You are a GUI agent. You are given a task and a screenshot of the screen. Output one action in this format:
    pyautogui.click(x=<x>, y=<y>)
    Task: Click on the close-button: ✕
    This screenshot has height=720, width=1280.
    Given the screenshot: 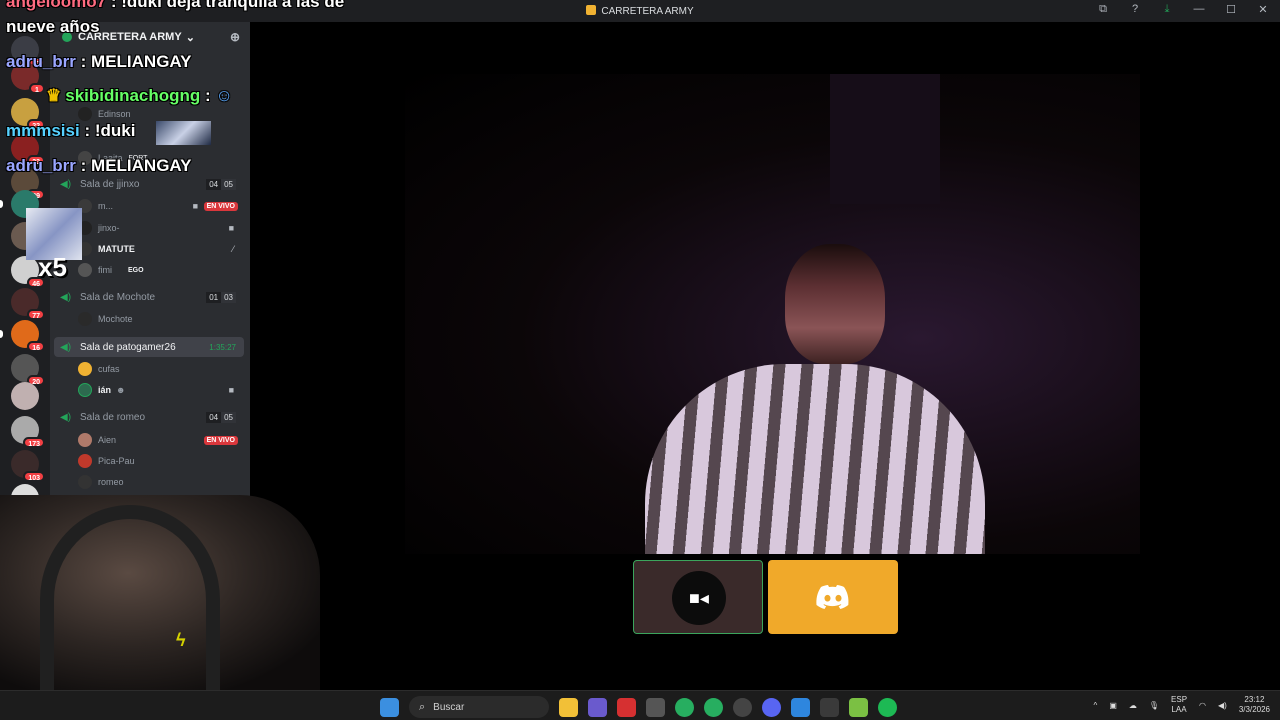 What is the action you would take?
    pyautogui.click(x=1263, y=9)
    